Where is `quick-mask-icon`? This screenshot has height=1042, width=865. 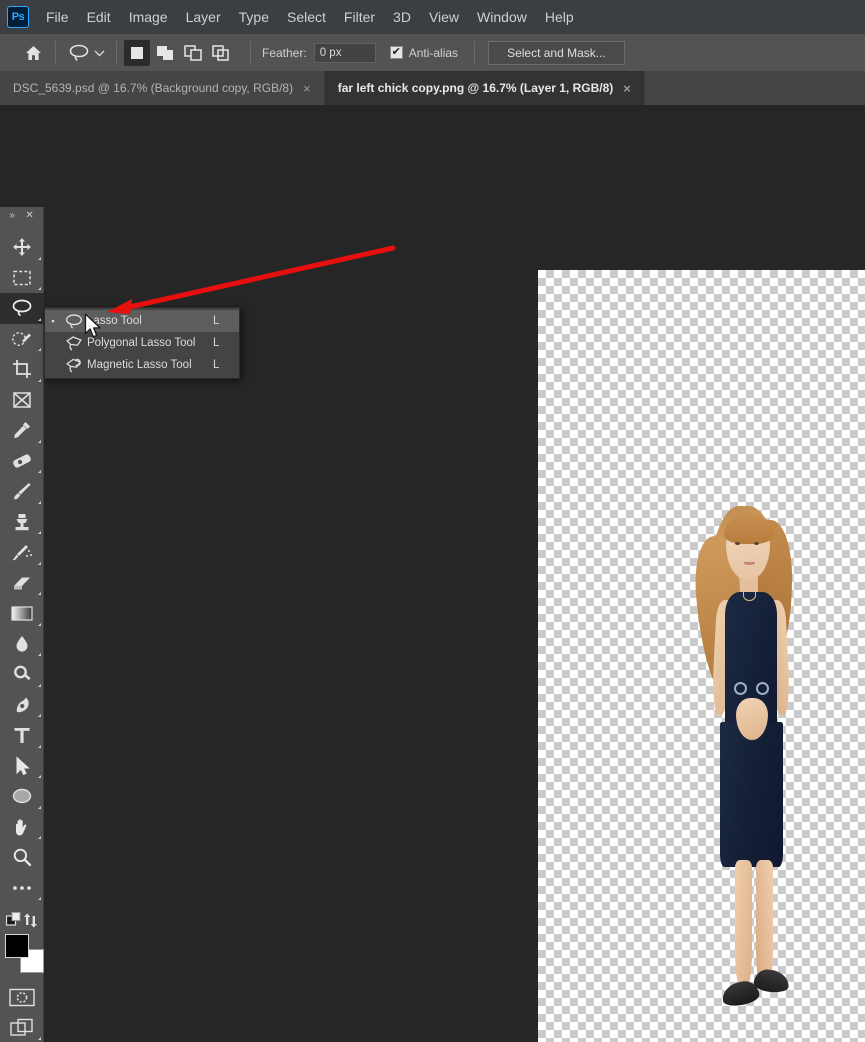 quick-mask-icon is located at coordinates (22, 997).